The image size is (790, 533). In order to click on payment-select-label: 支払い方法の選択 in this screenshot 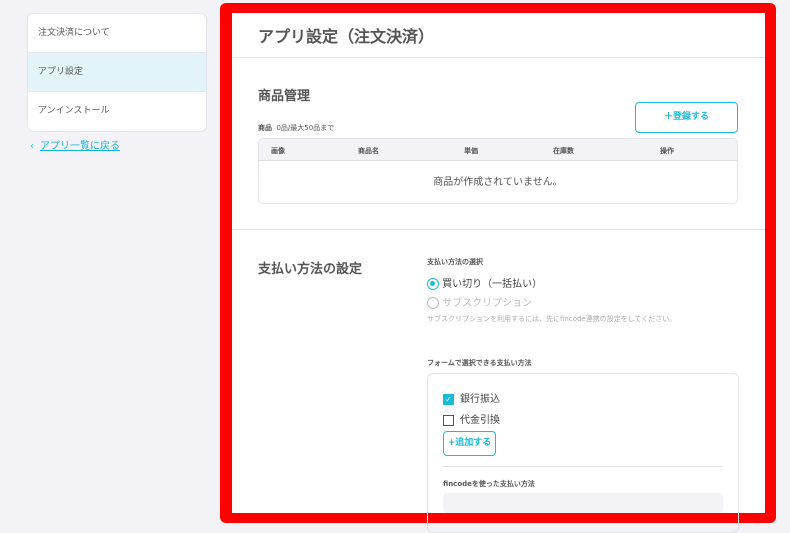, I will do `click(455, 262)`.